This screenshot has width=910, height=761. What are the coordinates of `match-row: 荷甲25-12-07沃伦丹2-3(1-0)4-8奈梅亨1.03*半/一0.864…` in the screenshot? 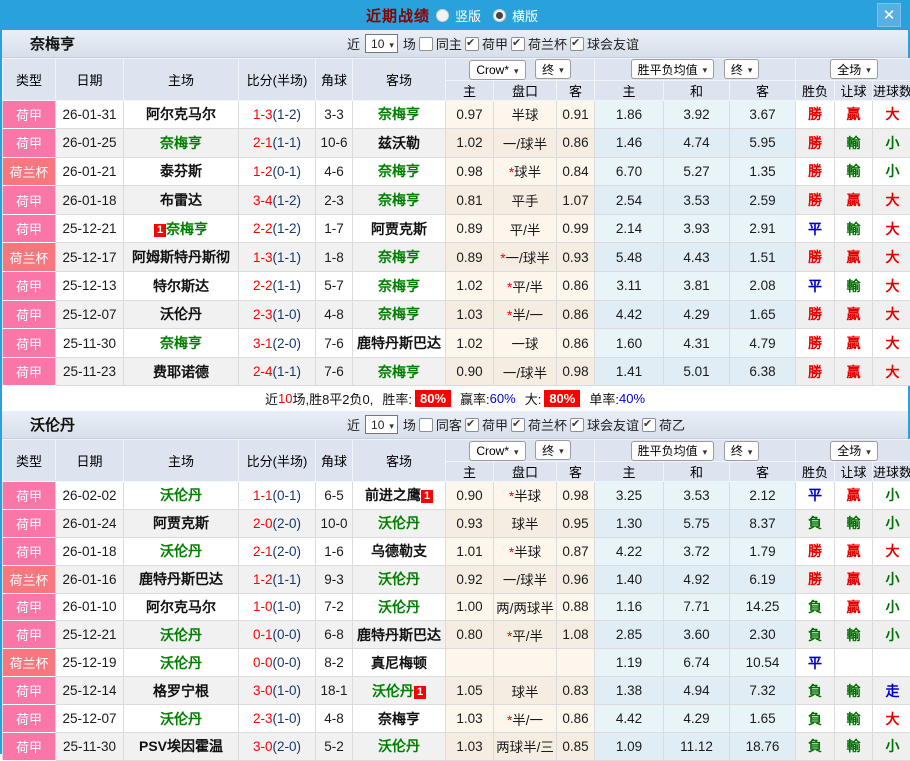 It's located at (456, 719).